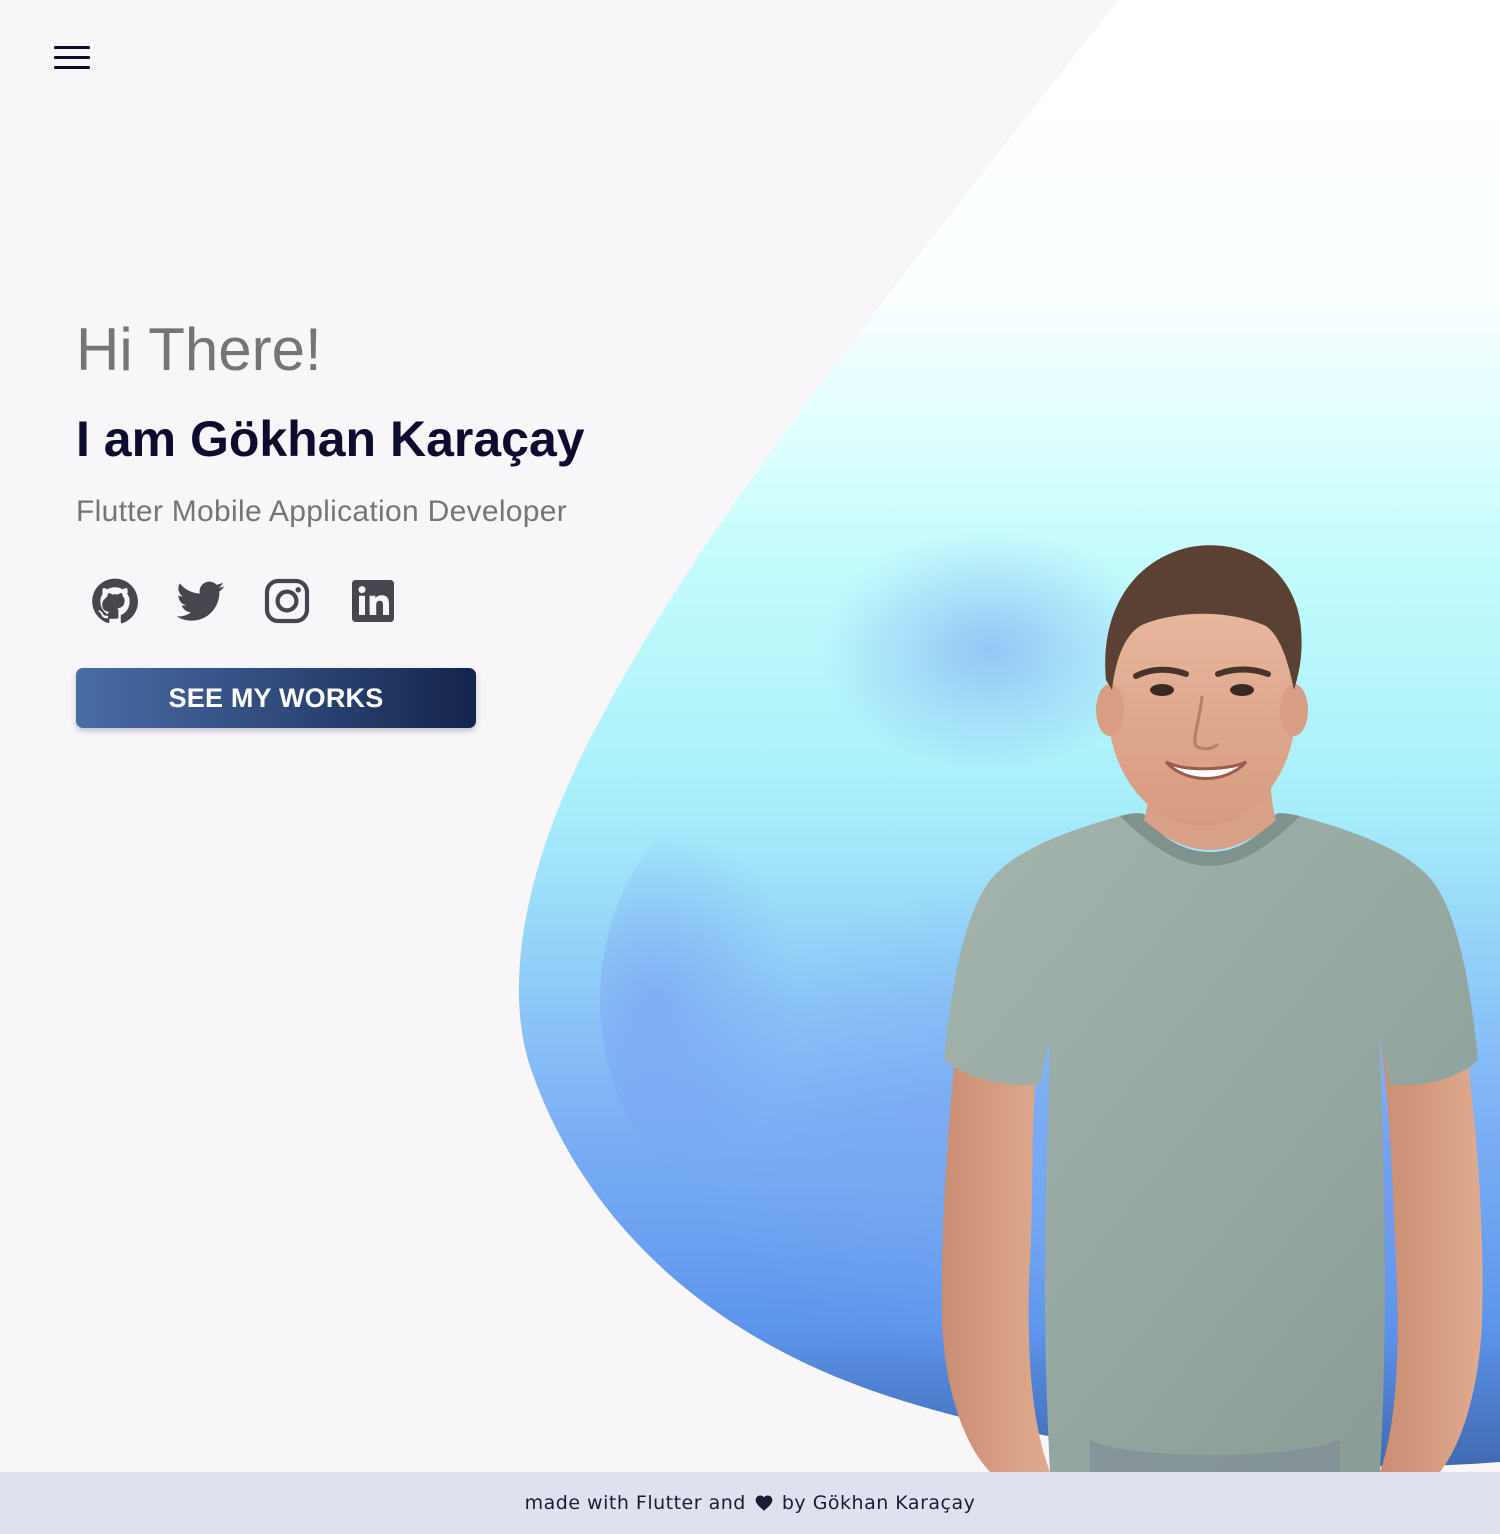 The image size is (1500, 1534). What do you see at coordinates (878, 1503) in the screenshot?
I see `footer-suffix-text: by Gökhan Karaçay` at bounding box center [878, 1503].